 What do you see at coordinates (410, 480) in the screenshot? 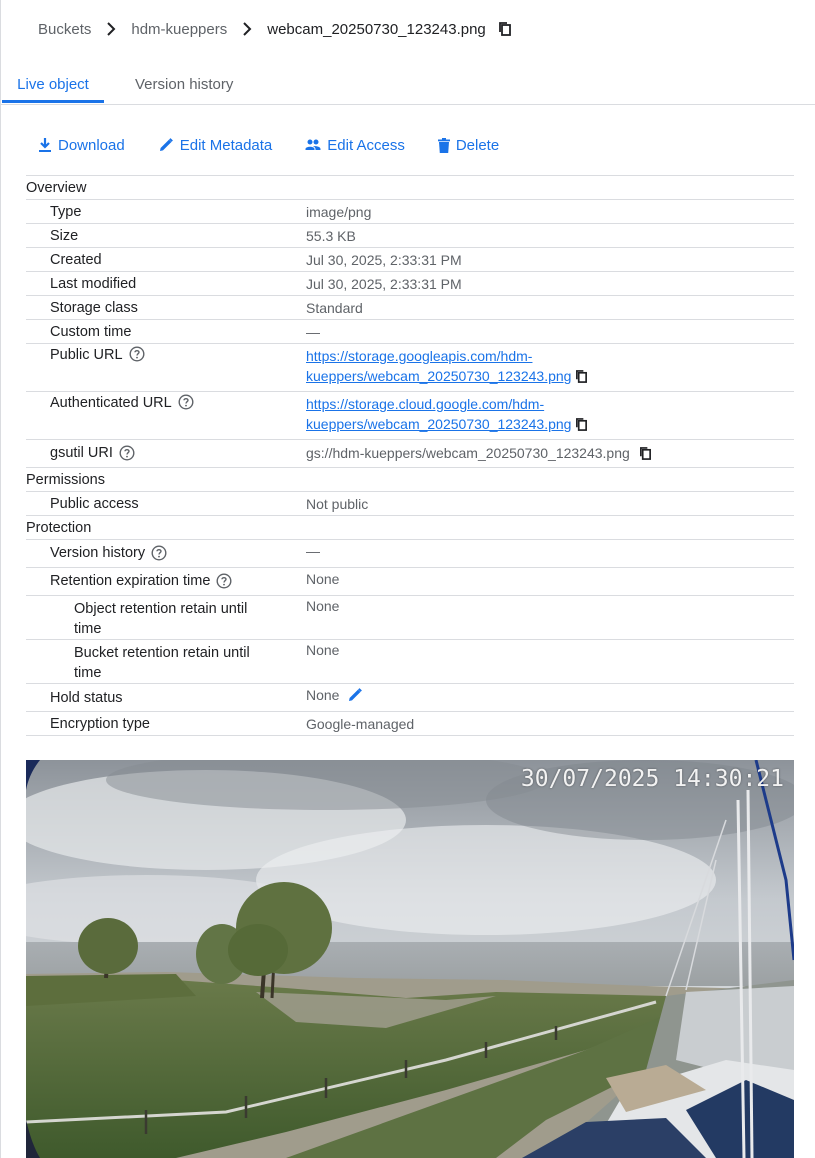
I see `section-permissions: Permissions` at bounding box center [410, 480].